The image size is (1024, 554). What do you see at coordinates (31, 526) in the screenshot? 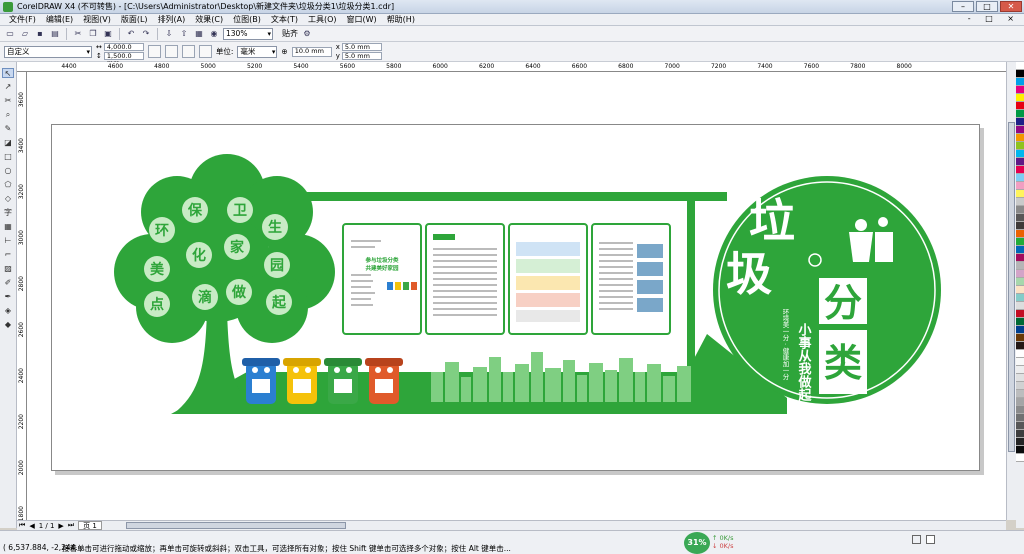
I see `prev-page-icon: ◀` at bounding box center [31, 526].